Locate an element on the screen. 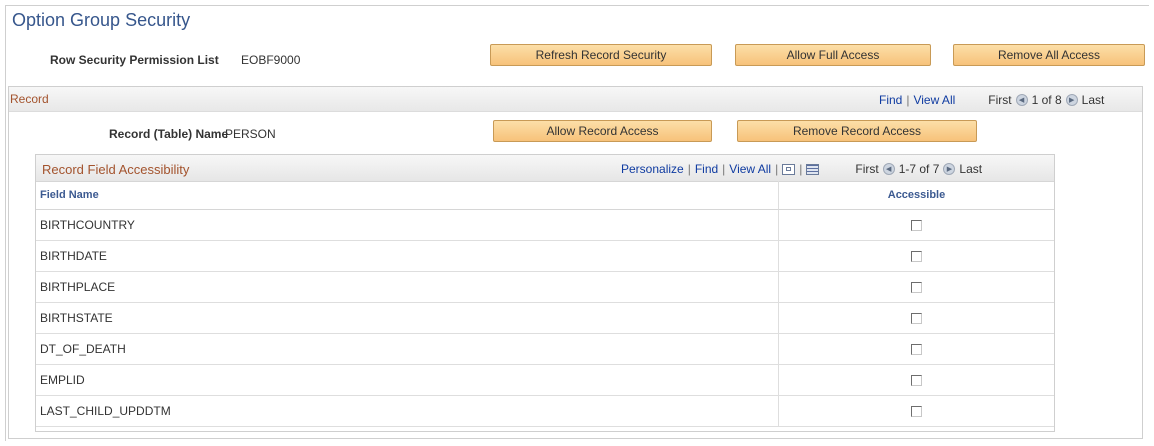 The height and width of the screenshot is (446, 1154). field-name-cell: LAST_CHILD_UPDDTM is located at coordinates (407, 411).